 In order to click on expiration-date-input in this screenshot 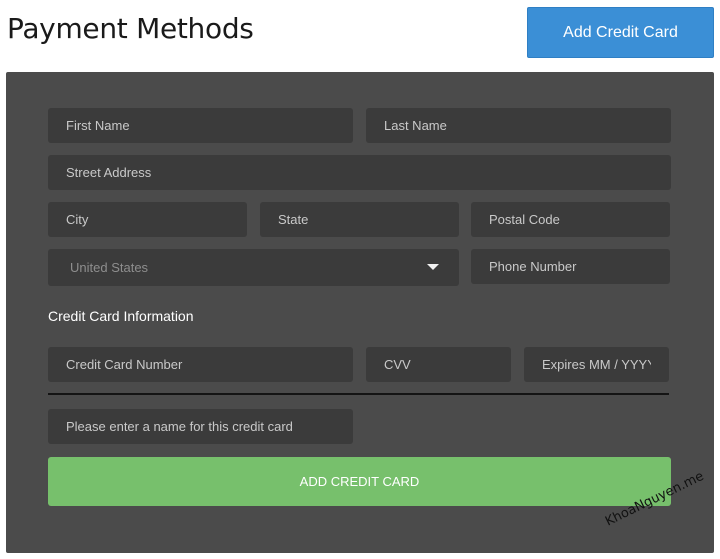, I will do `click(596, 364)`.